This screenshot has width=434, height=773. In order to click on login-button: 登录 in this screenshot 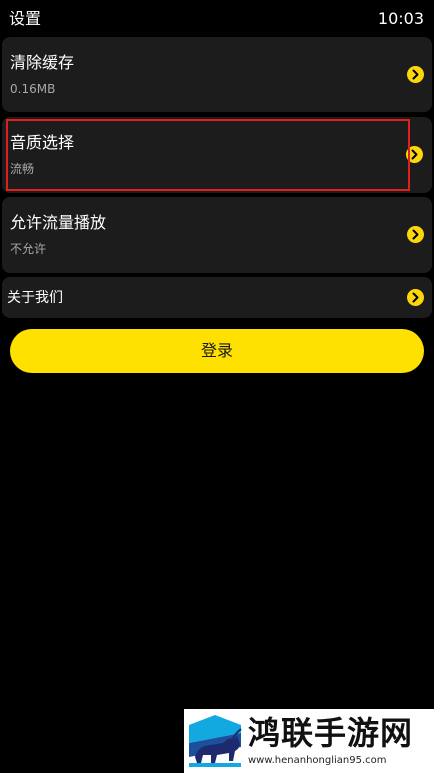, I will do `click(217, 351)`.